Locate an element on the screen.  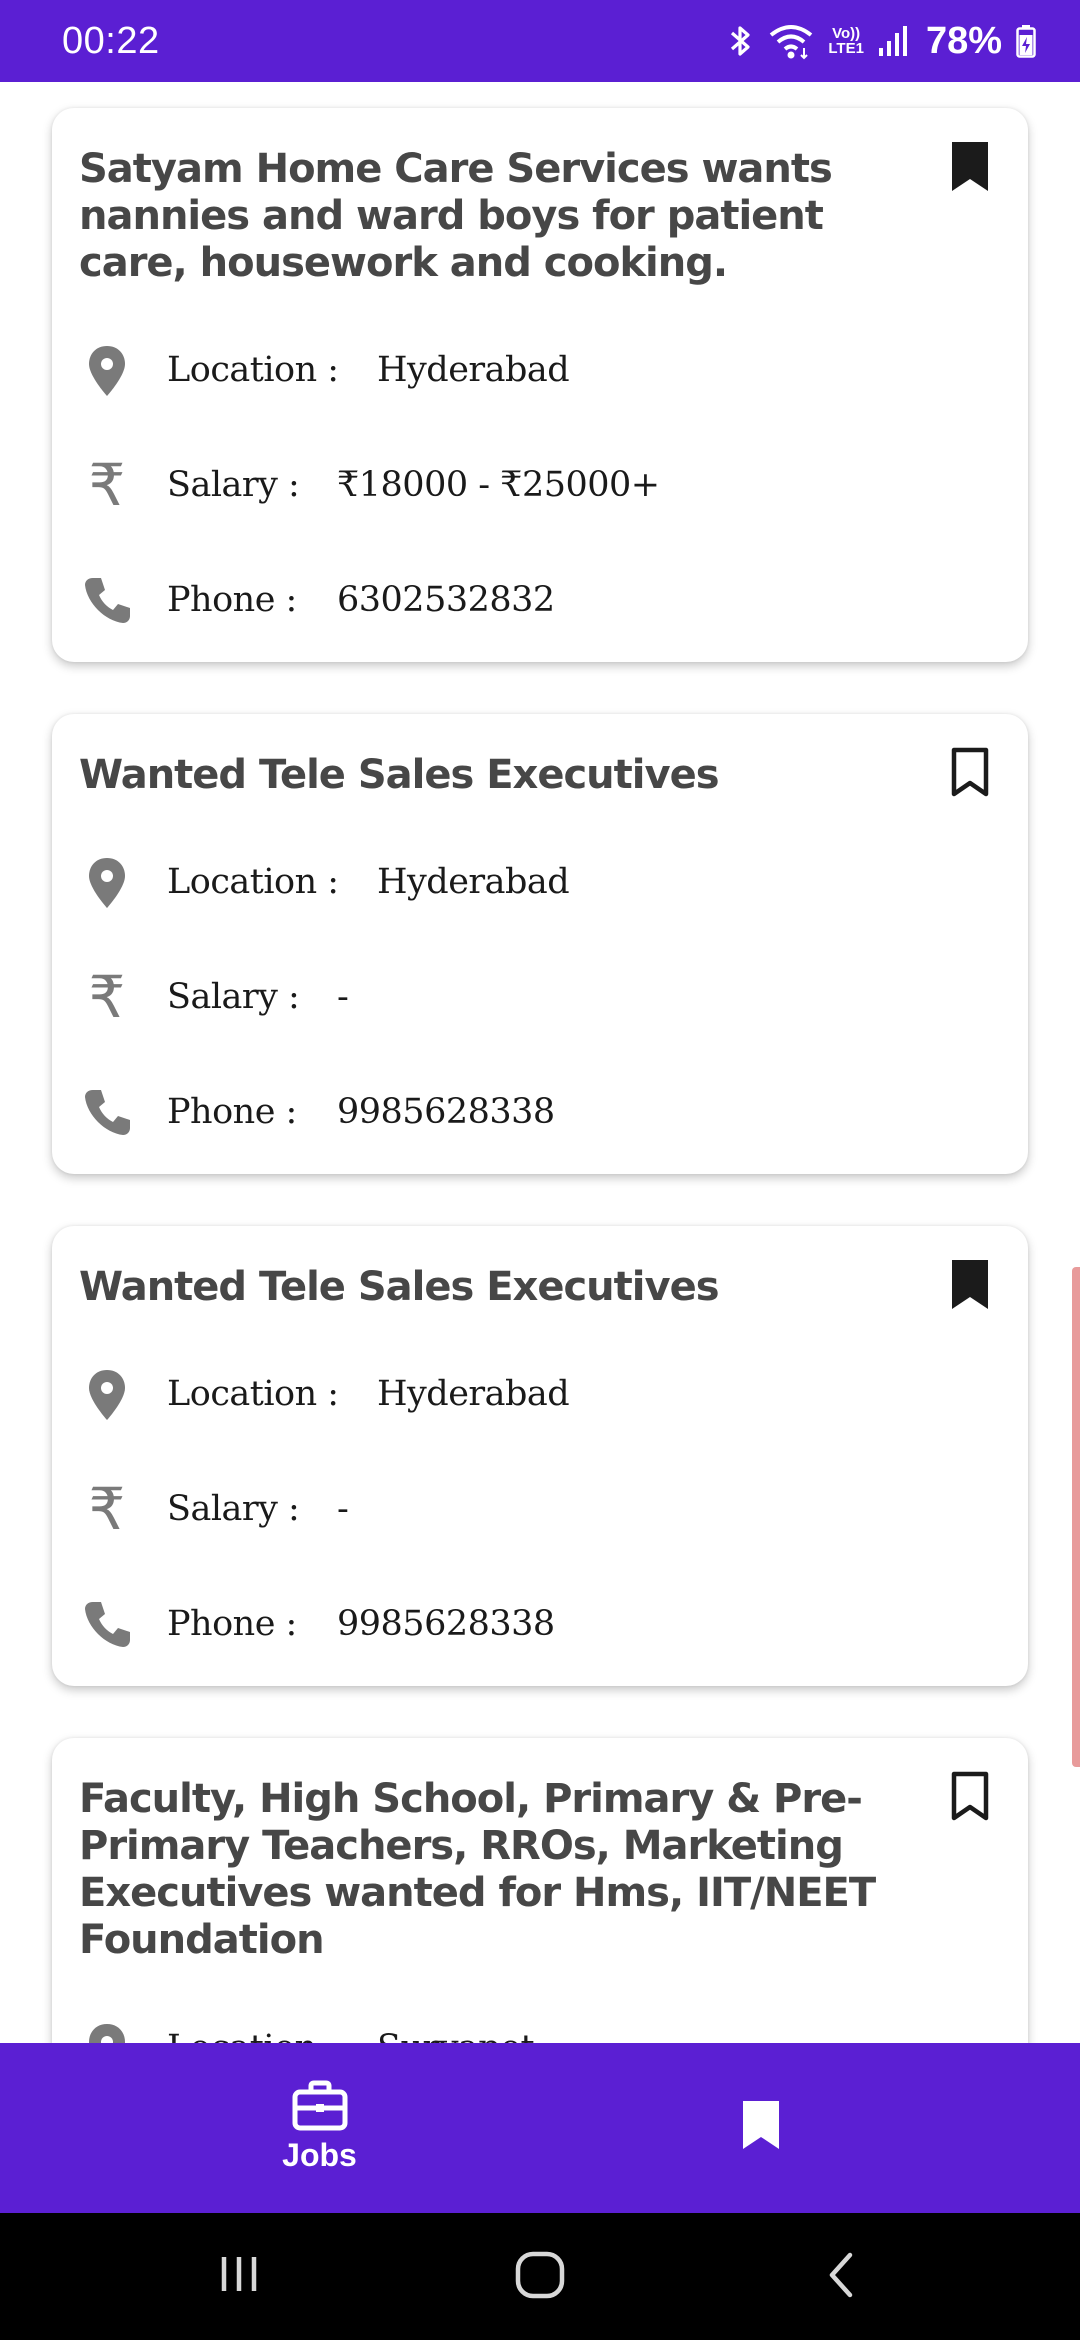
nav-jobs-tab: Jobs is located at coordinates (319, 2126).